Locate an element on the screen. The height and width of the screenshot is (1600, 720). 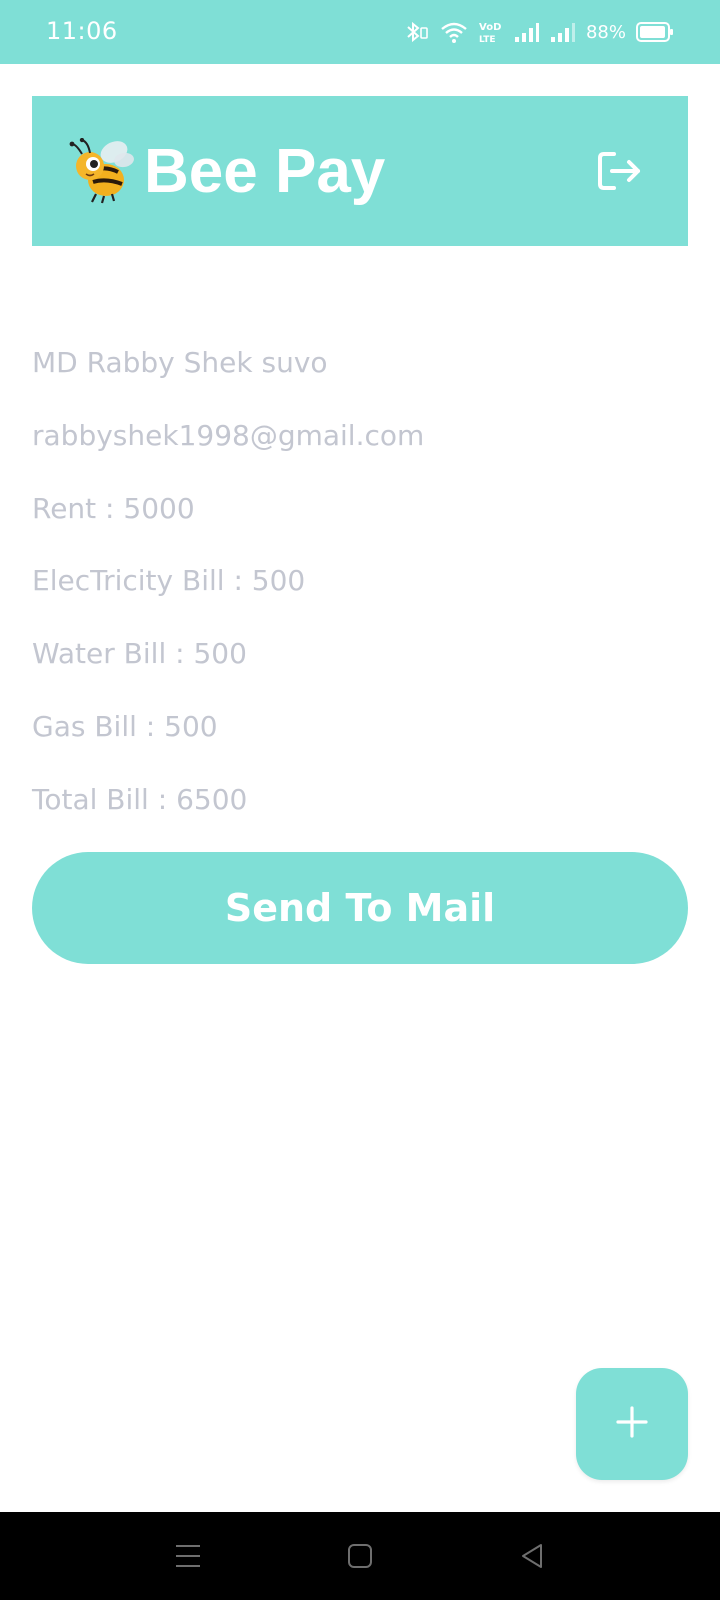
rent-amount: Rent : 5000 is located at coordinates (113, 508).